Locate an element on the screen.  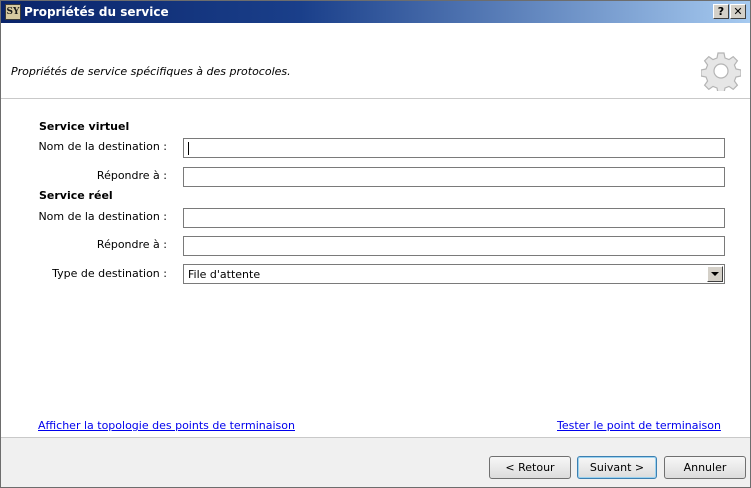
test-endpoint-link: Tester le point de terminaison is located at coordinates (639, 425).